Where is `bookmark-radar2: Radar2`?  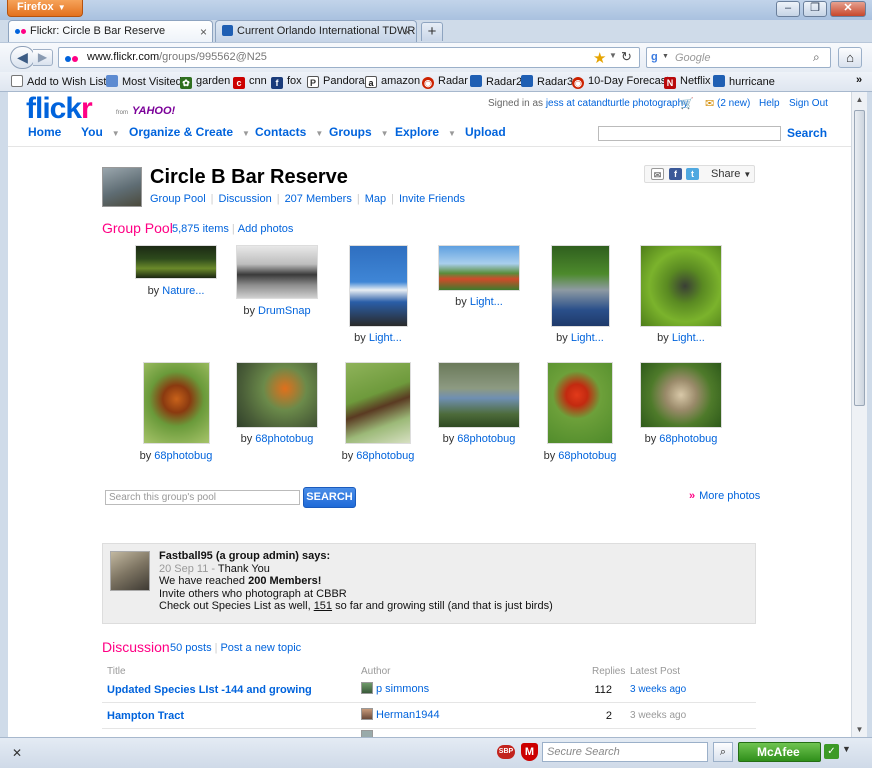
bookmark-radar2: Radar2 is located at coordinates (496, 81).